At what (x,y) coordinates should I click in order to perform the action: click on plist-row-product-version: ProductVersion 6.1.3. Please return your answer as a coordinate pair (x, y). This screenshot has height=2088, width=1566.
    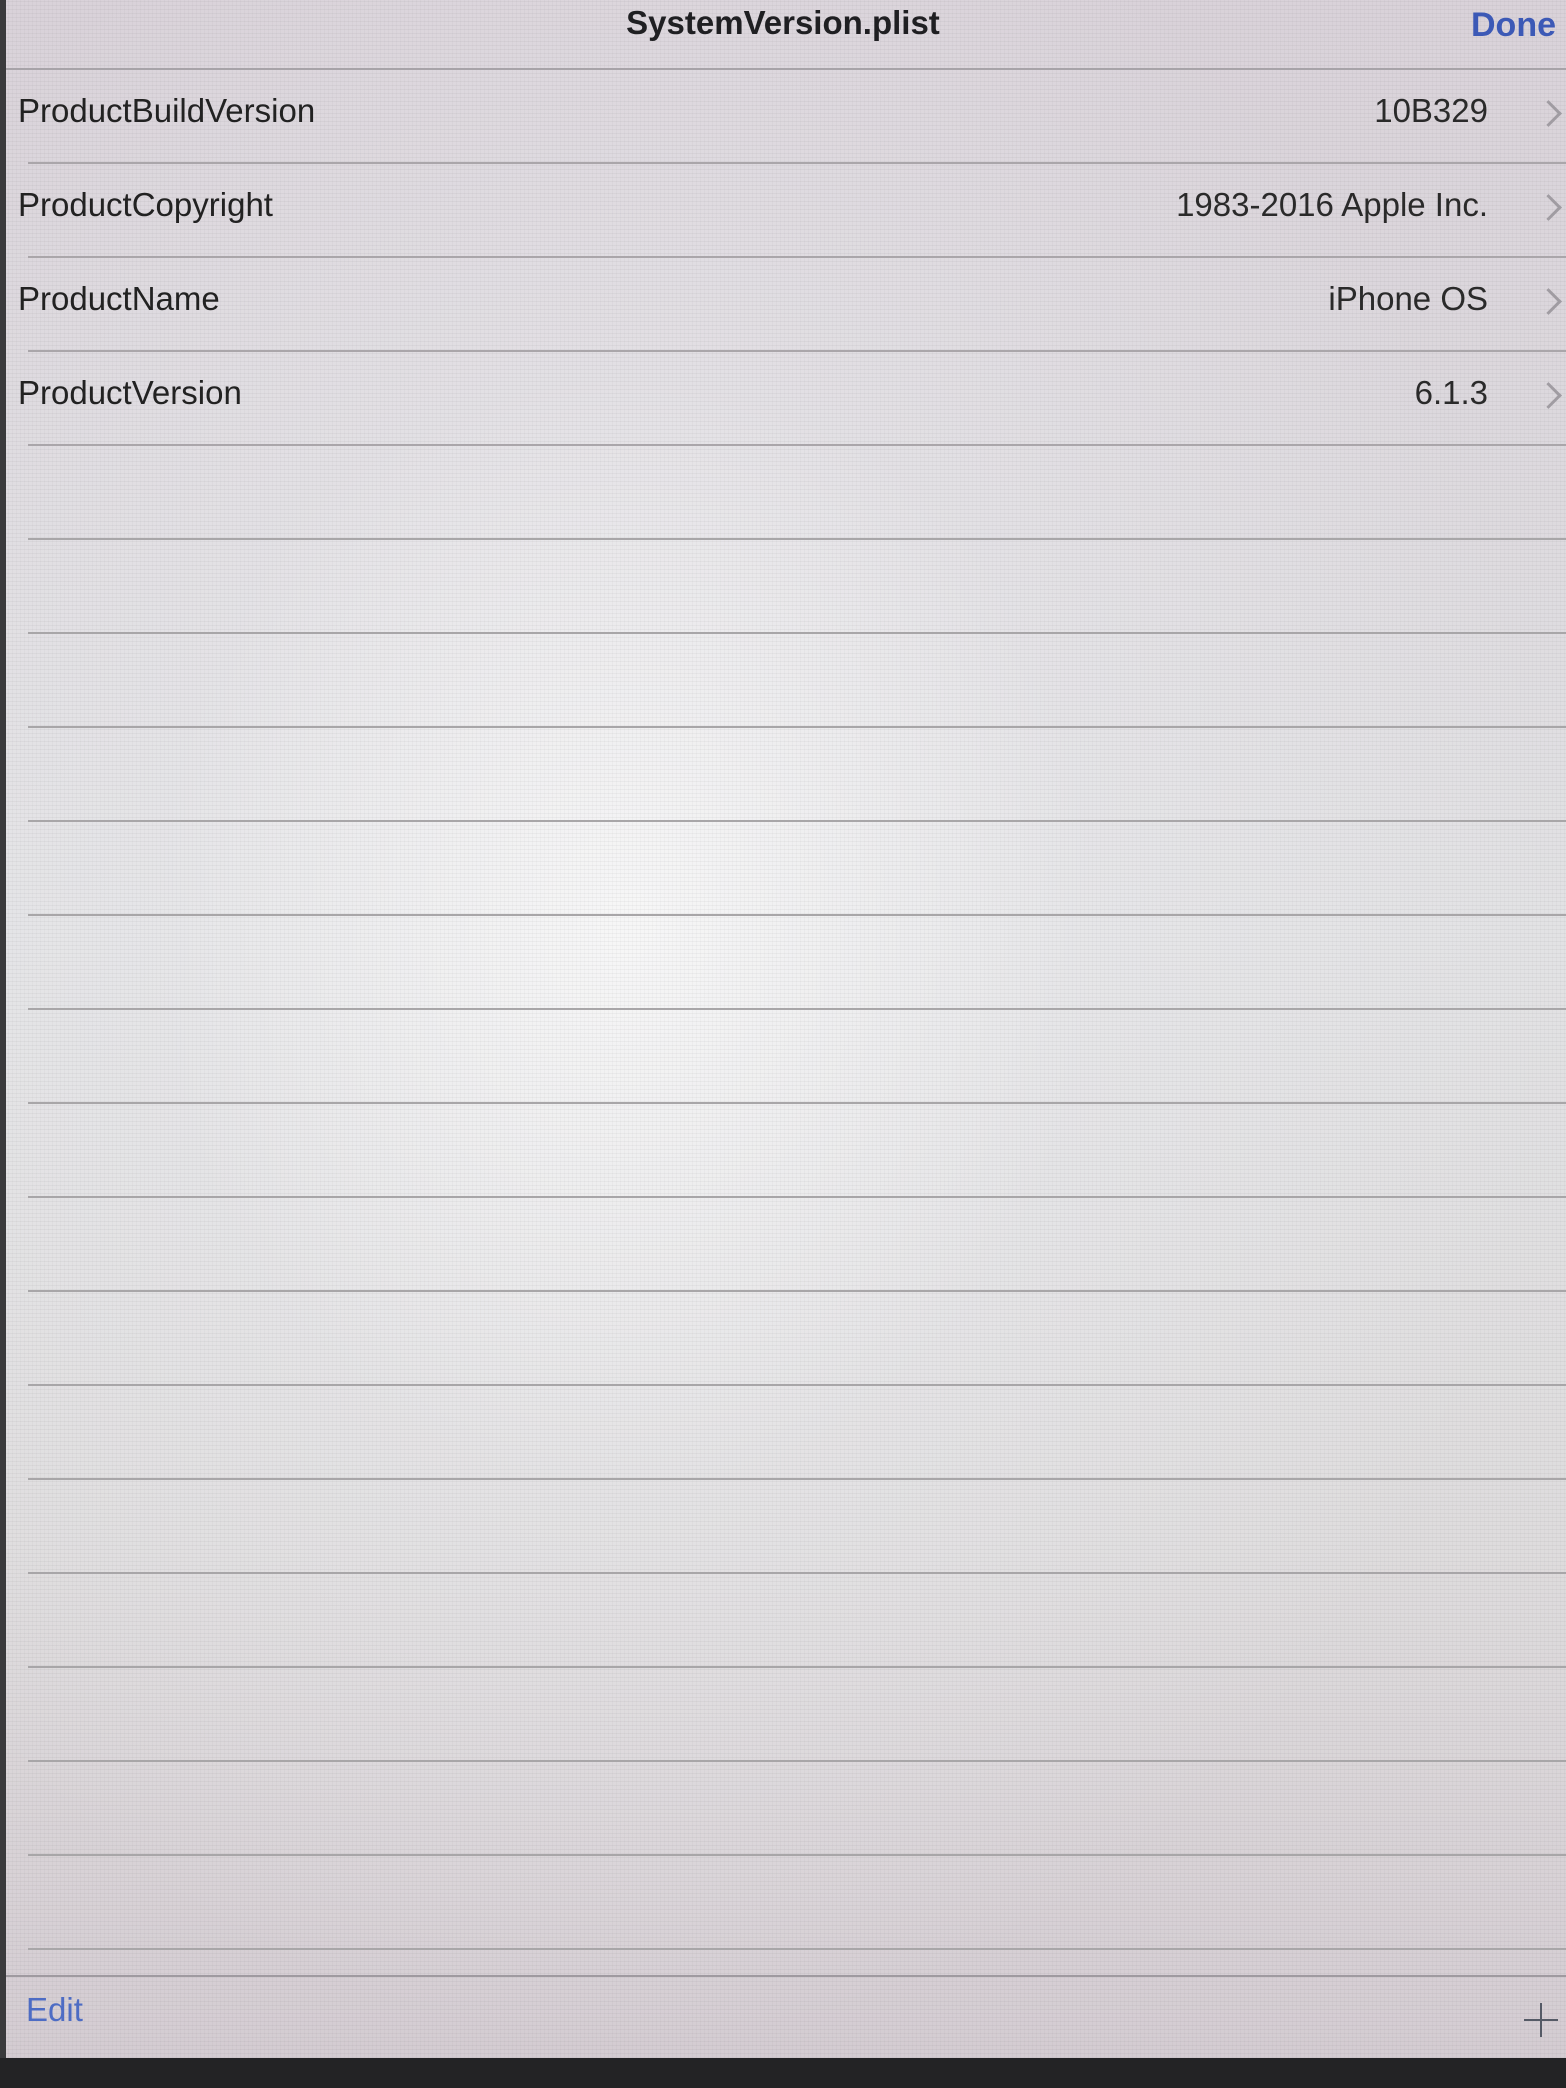
    Looking at the image, I should click on (792, 399).